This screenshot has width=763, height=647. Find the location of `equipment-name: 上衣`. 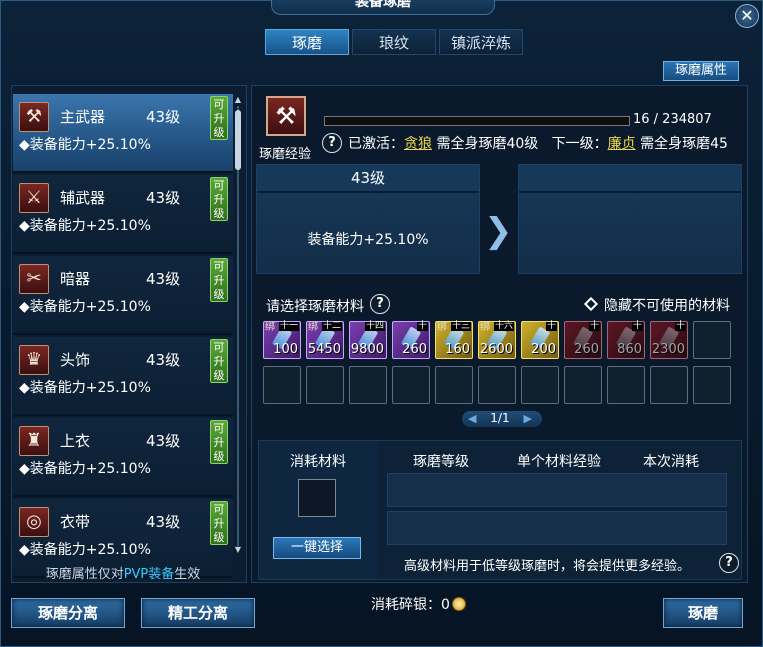

equipment-name: 上衣 is located at coordinates (75, 441).